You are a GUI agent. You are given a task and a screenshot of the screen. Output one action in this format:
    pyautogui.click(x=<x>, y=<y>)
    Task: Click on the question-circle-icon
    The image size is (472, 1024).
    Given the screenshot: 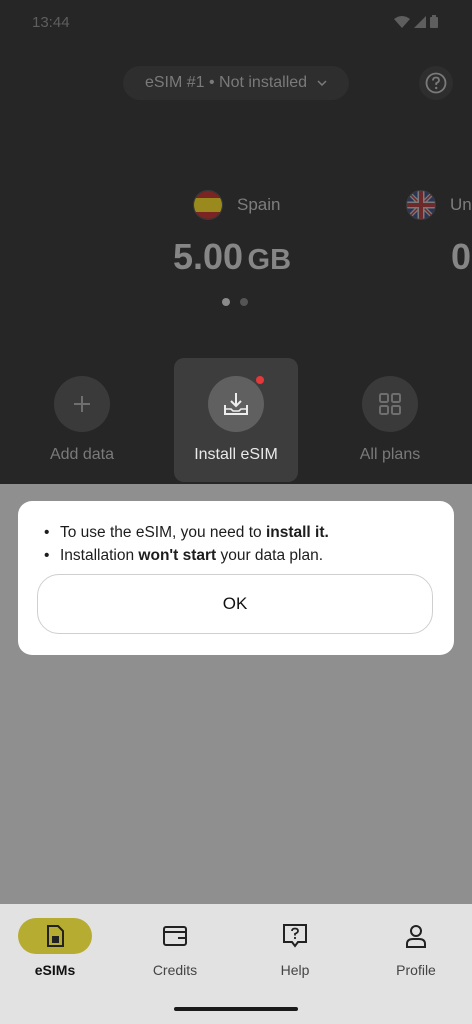 What is the action you would take?
    pyautogui.click(x=436, y=83)
    